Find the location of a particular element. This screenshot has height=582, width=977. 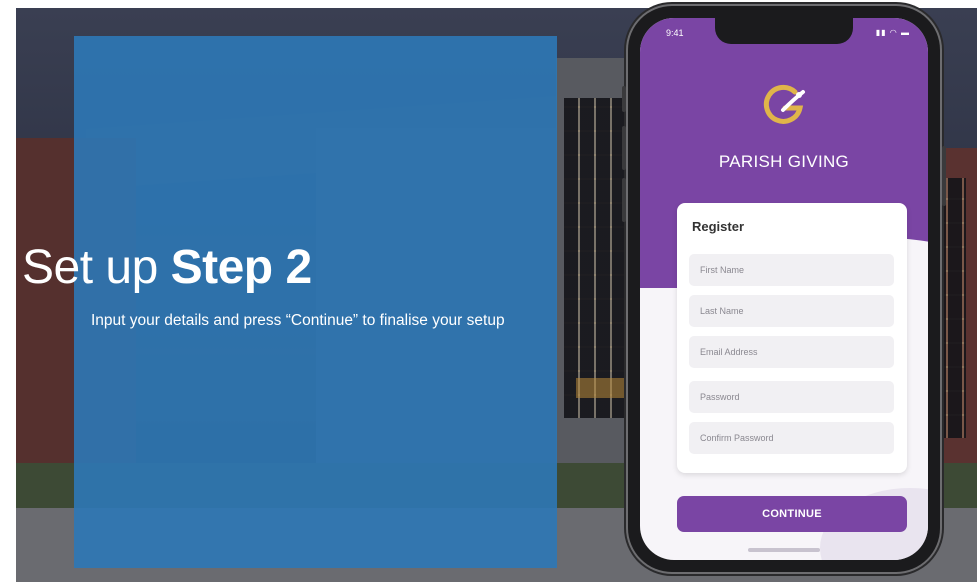

status-time: 9:41 is located at coordinates (675, 33).